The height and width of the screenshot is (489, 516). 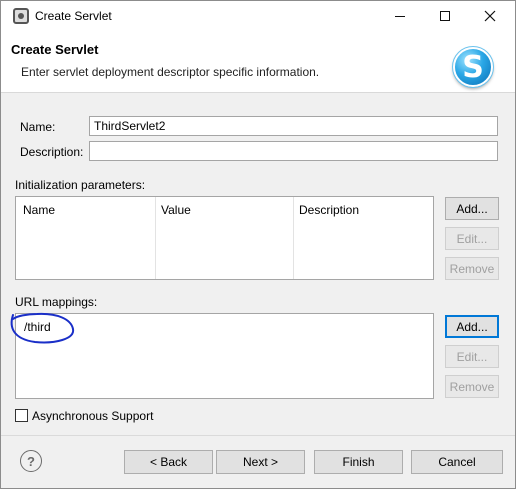 What do you see at coordinates (176, 210) in the screenshot?
I see `column-header-value: Value` at bounding box center [176, 210].